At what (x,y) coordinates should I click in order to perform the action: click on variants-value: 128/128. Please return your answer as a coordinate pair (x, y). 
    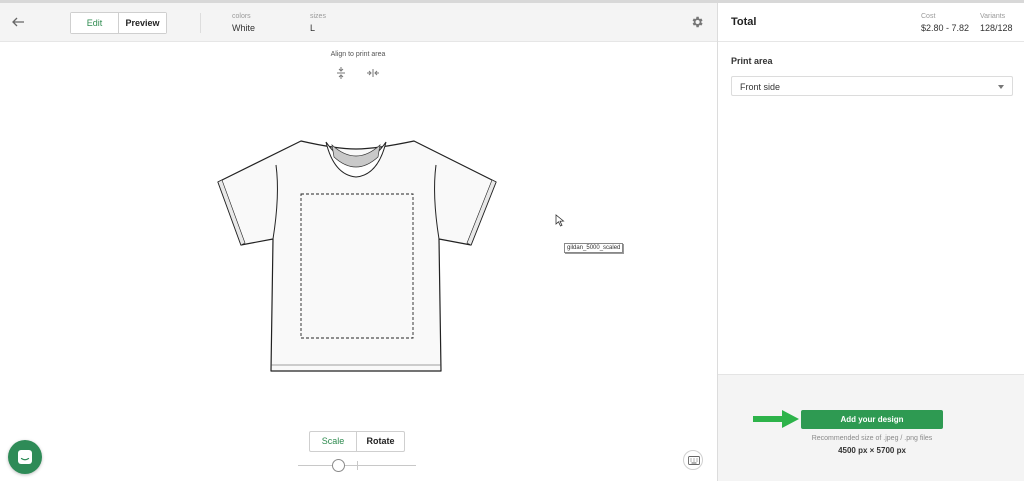
    Looking at the image, I should click on (996, 28).